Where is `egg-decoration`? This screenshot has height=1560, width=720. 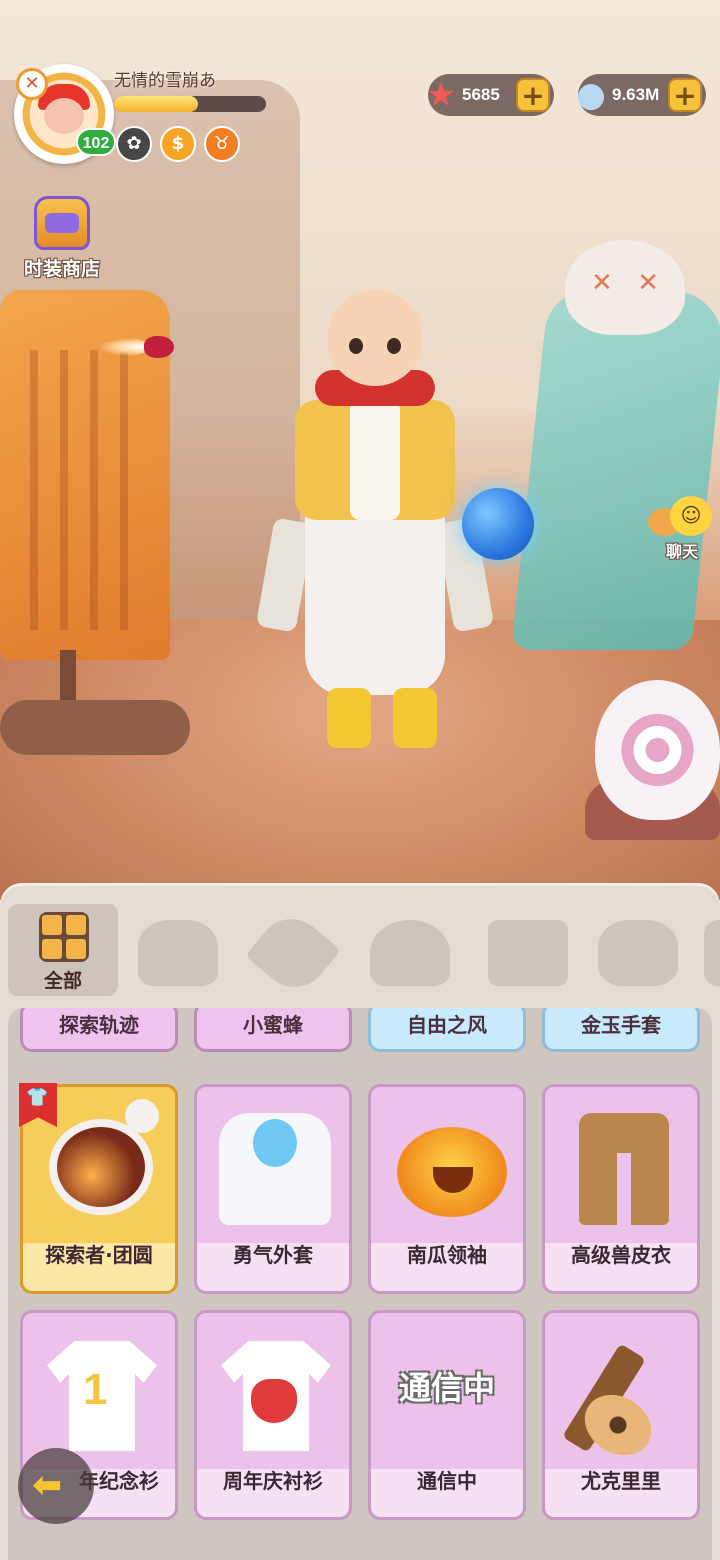 egg-decoration is located at coordinates (657, 750).